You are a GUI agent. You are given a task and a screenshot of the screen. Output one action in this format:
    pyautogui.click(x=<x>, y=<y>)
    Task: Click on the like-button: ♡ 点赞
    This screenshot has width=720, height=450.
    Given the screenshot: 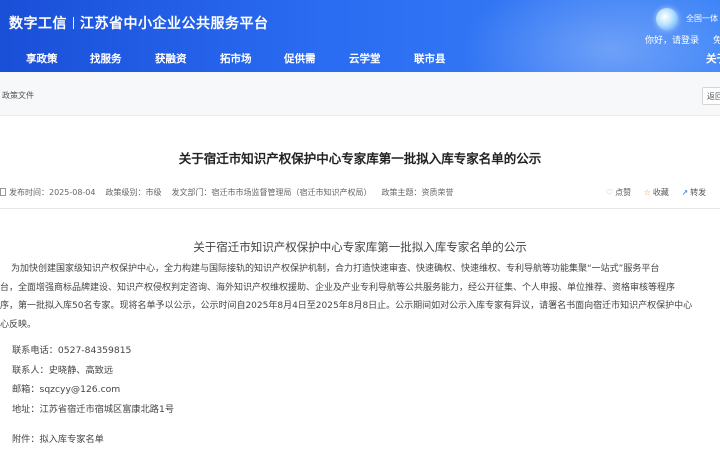 What is the action you would take?
    pyautogui.click(x=618, y=192)
    